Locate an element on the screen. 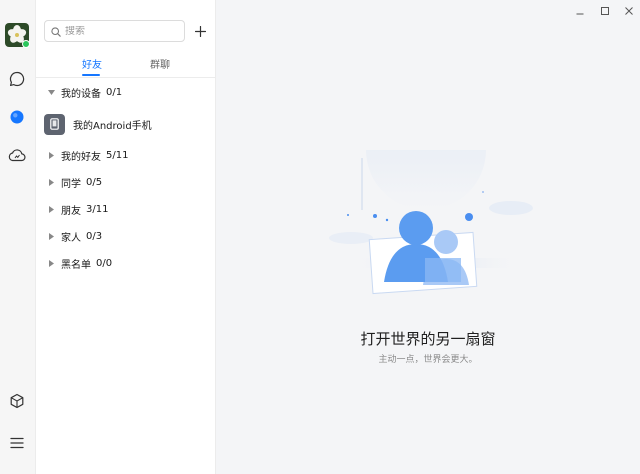  left-rail is located at coordinates (18, 237).